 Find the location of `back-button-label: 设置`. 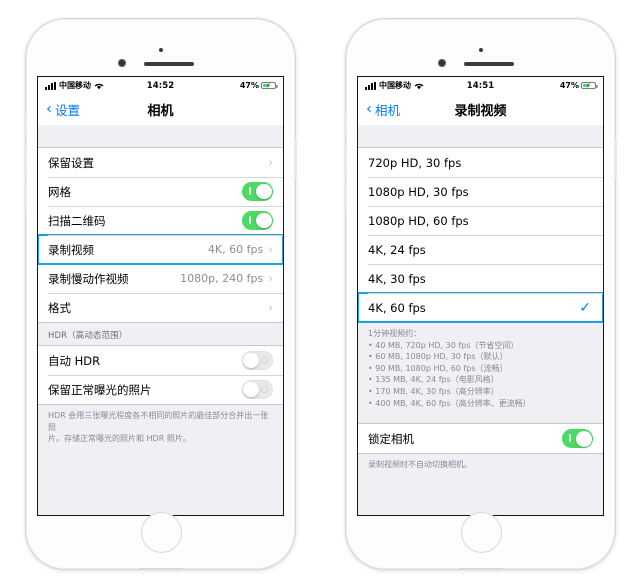

back-button-label: 设置 is located at coordinates (68, 110).